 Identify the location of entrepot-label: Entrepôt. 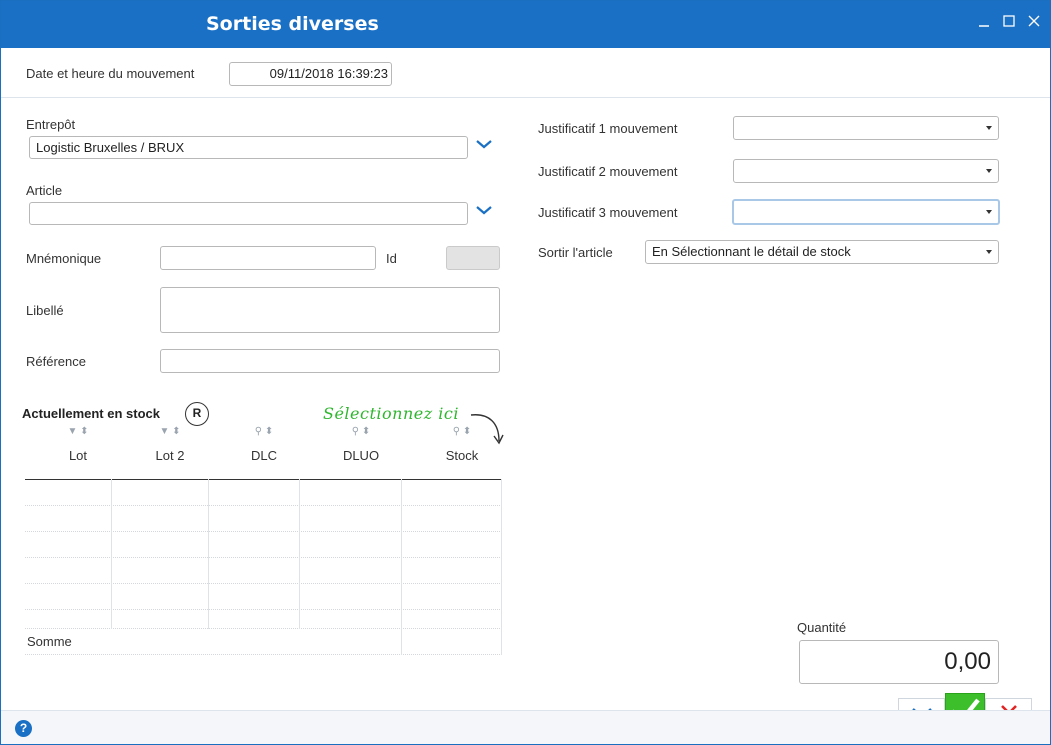
(51, 124).